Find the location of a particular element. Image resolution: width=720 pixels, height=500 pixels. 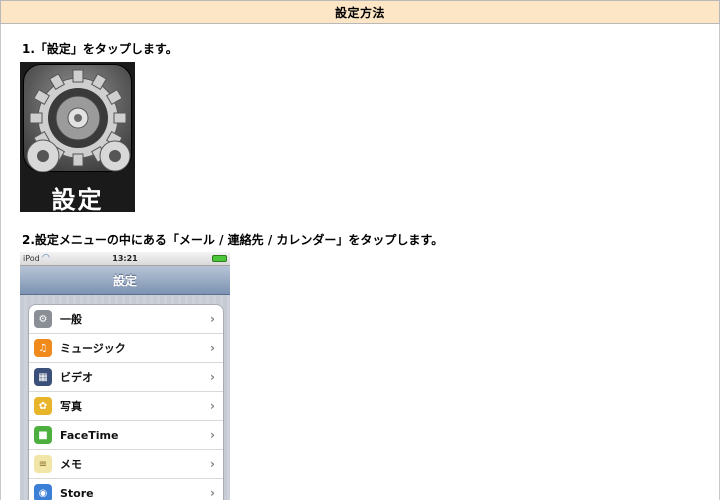

section-title: 設定方法 is located at coordinates (359, 12).